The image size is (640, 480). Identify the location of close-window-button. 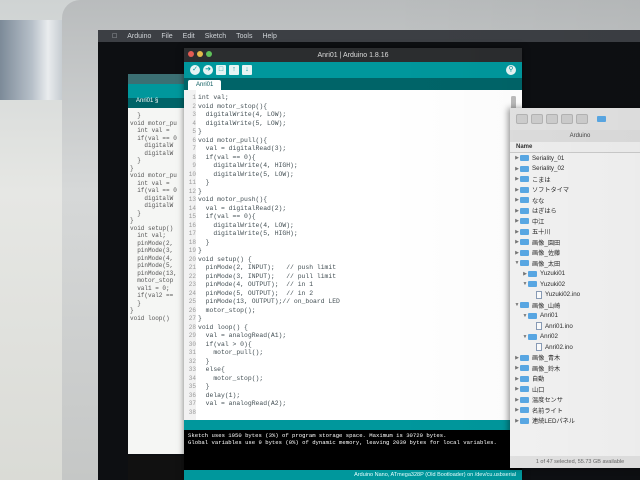
(191, 54).